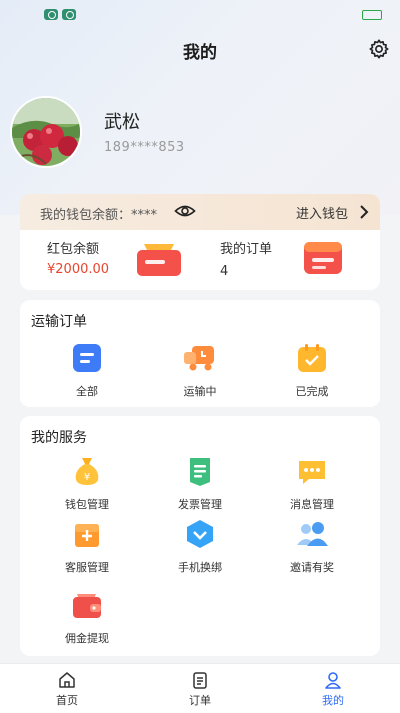  I want to click on my-services-title: 我的服务, so click(59, 438).